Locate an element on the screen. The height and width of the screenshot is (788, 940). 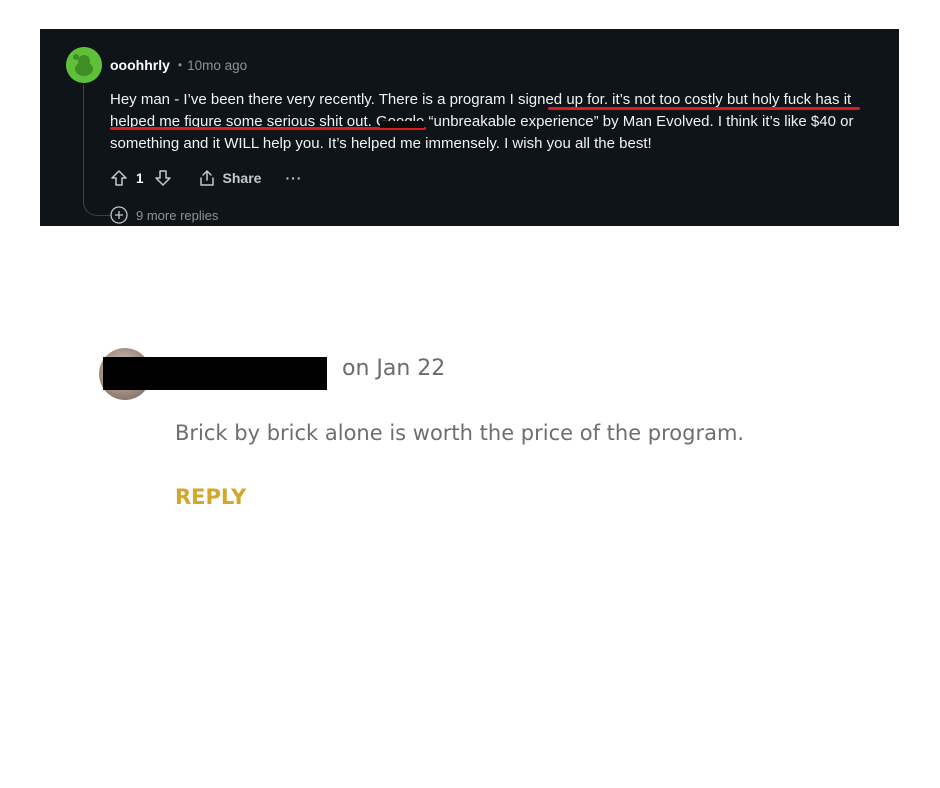
comment-age: 10mo ago is located at coordinates (217, 65).